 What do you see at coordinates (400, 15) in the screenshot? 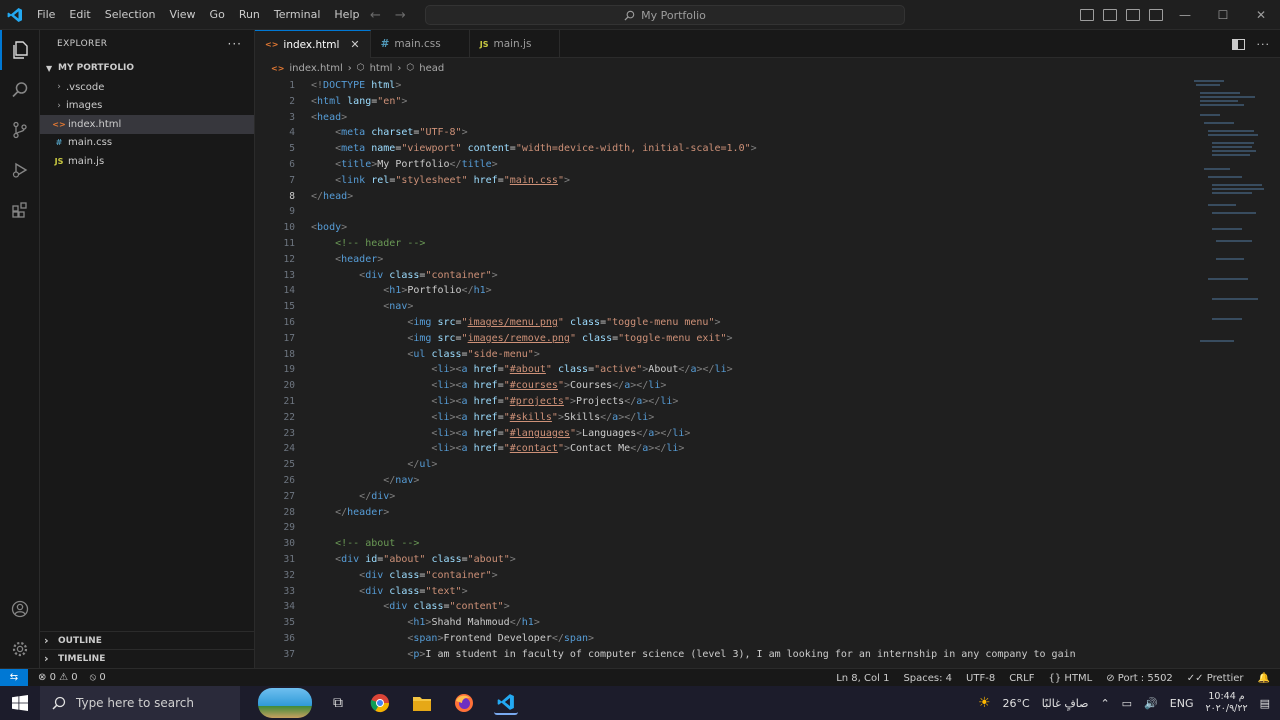
I see `forward-arrow-icon: →` at bounding box center [400, 15].